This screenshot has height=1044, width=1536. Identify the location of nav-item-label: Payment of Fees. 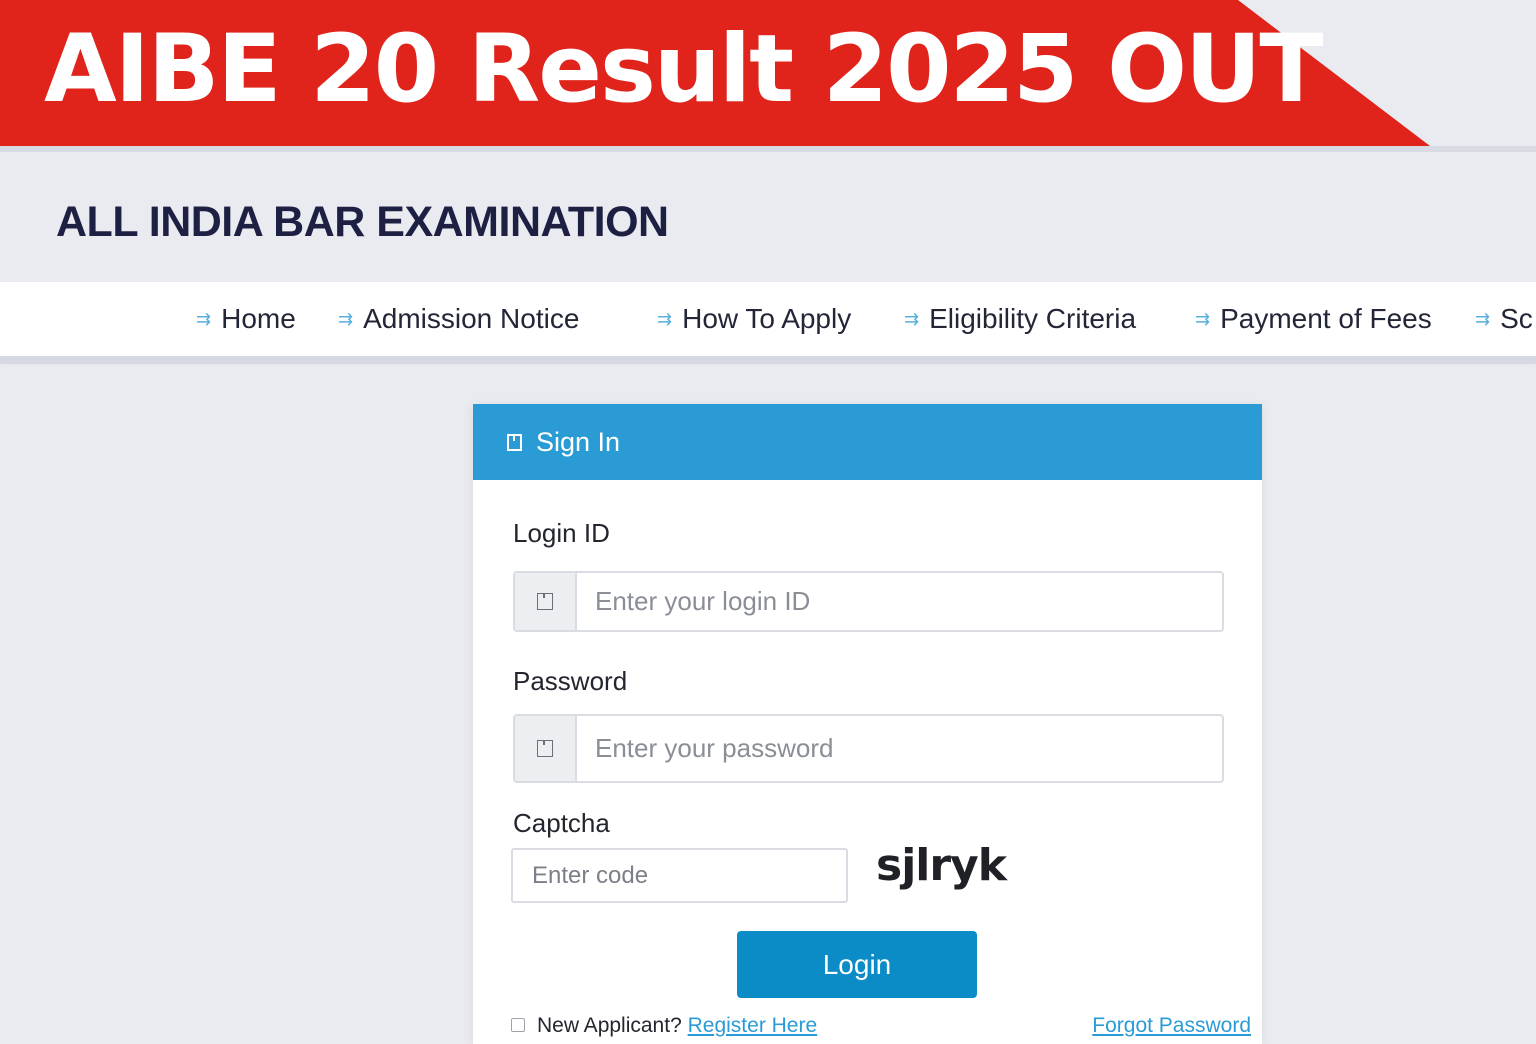
(1326, 318).